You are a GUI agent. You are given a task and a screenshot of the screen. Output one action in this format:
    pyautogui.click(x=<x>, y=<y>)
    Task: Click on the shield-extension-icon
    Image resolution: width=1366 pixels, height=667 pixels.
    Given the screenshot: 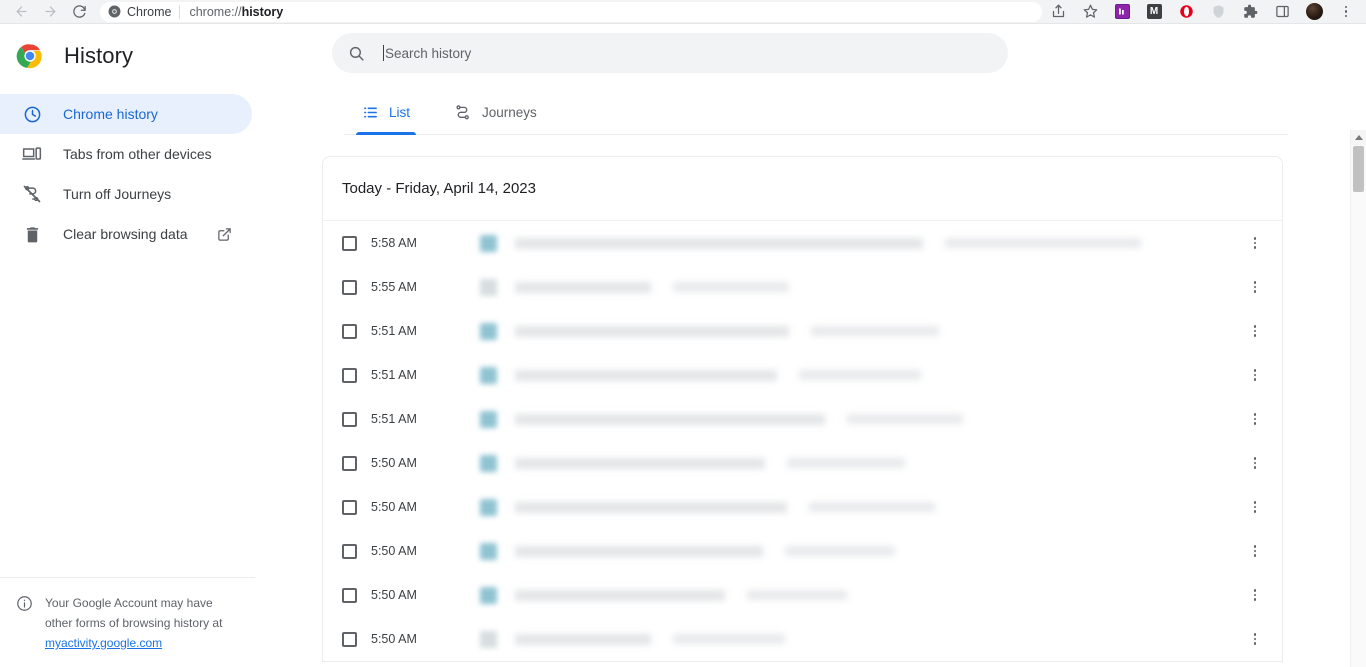 What is the action you would take?
    pyautogui.click(x=1218, y=12)
    